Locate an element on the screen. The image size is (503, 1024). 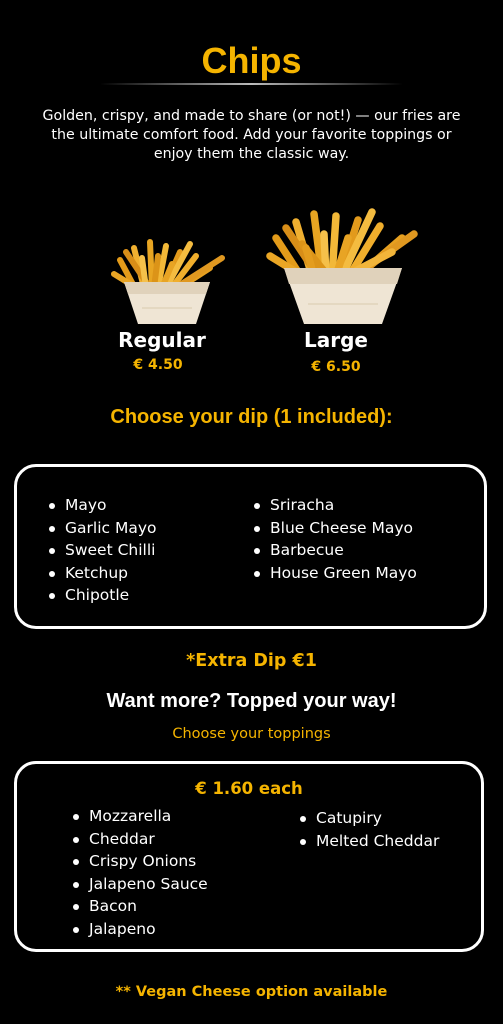
toppings-list-right: Catupiry Melted Cheddar is located at coordinates (369, 829).